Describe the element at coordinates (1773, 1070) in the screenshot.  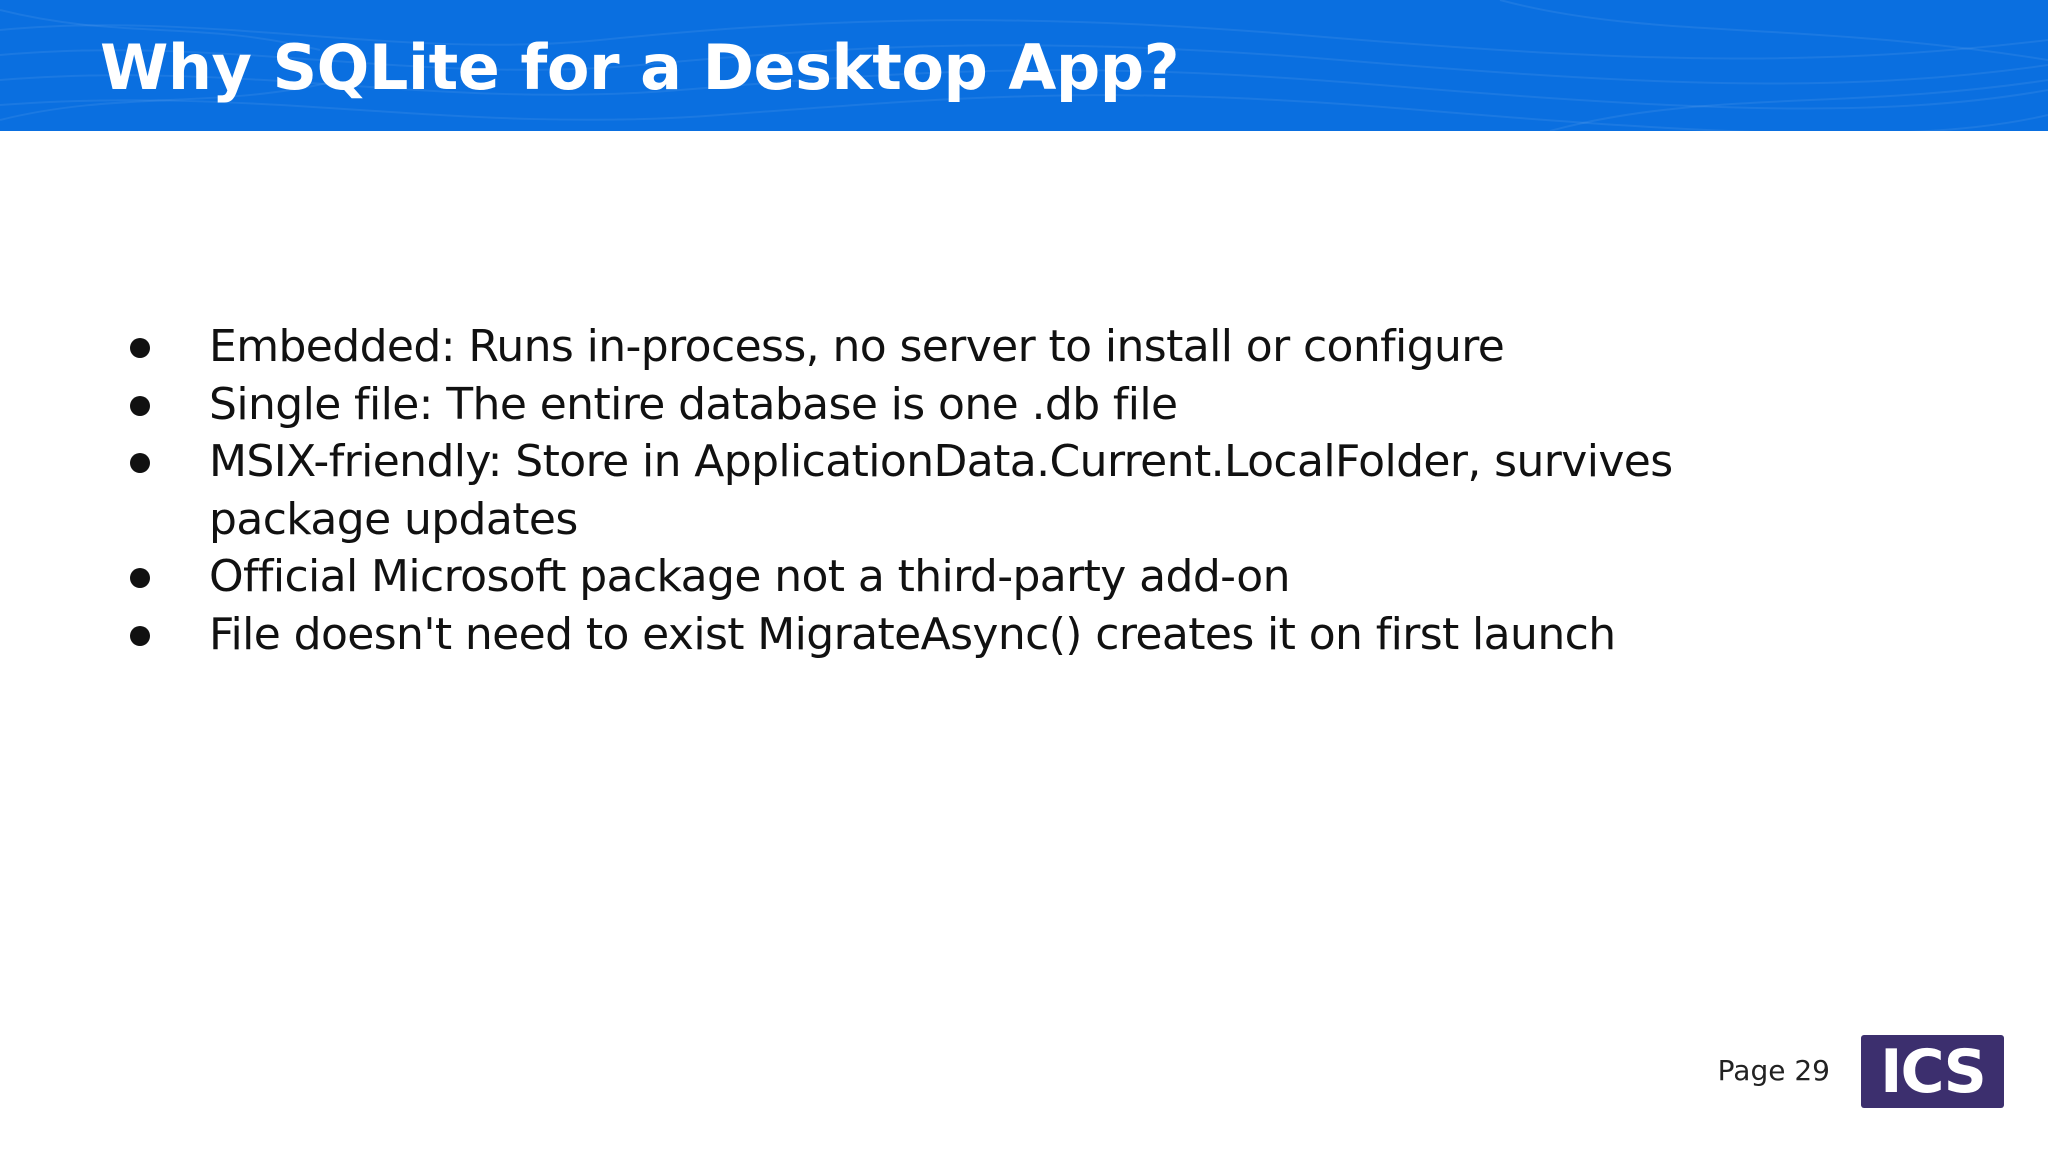
I see `page-number: Page 29` at that location.